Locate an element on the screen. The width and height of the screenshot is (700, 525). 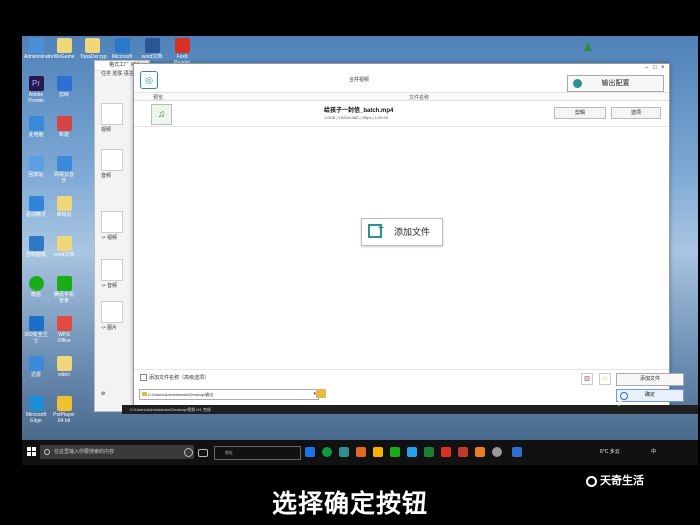
taskbar-search-input: 在这里输入你要搜索的内容 is located at coordinates (117, 452).